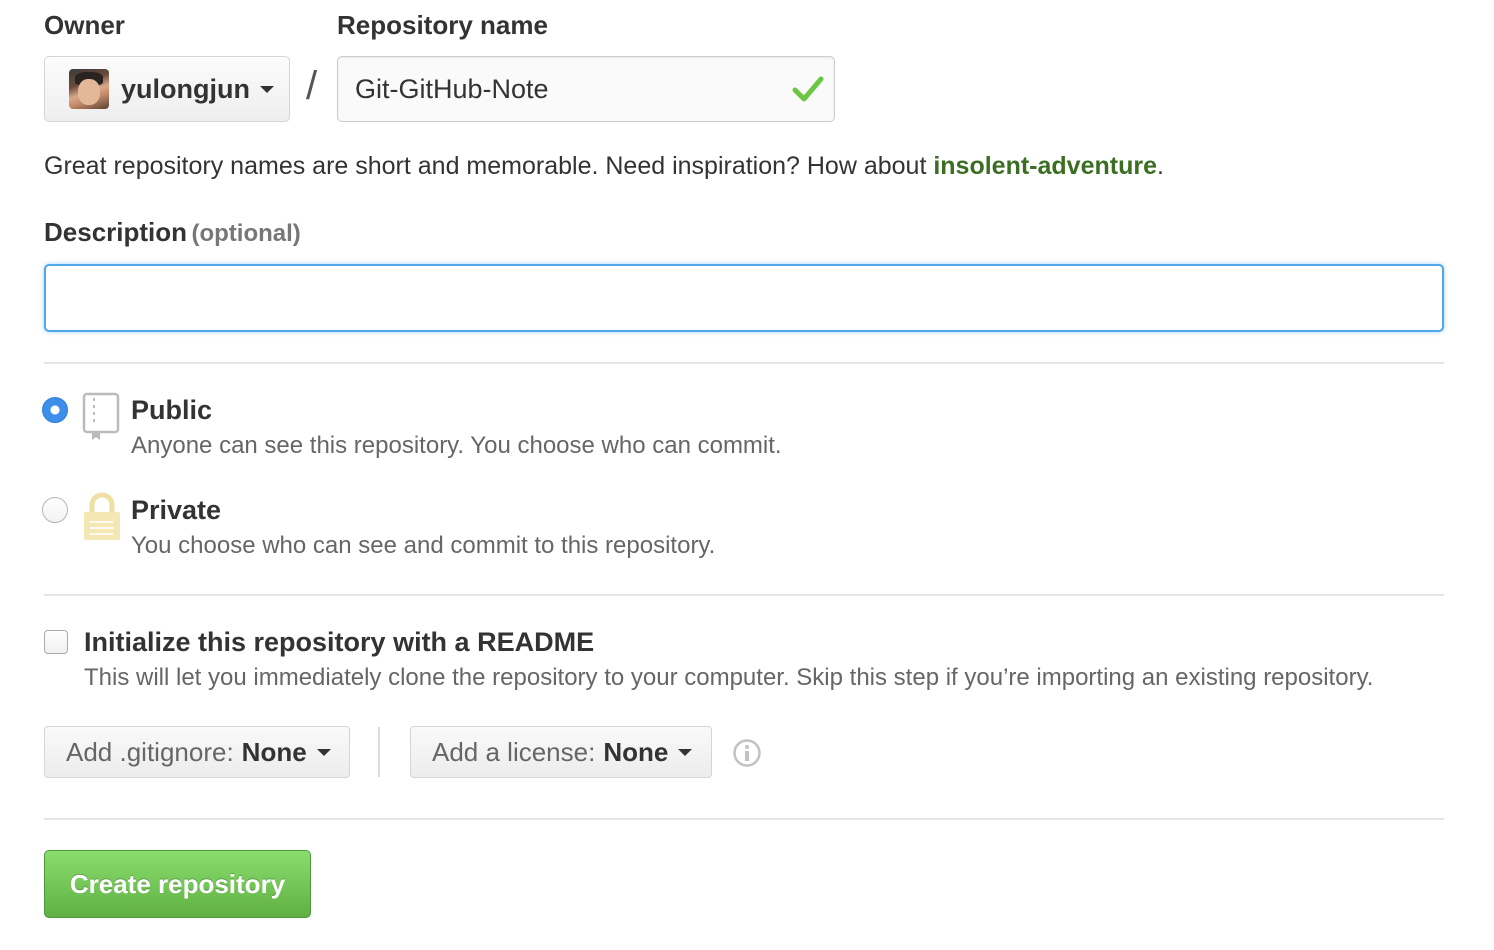  Describe the element at coordinates (1160, 166) in the screenshot. I see `hint-end: .` at that location.